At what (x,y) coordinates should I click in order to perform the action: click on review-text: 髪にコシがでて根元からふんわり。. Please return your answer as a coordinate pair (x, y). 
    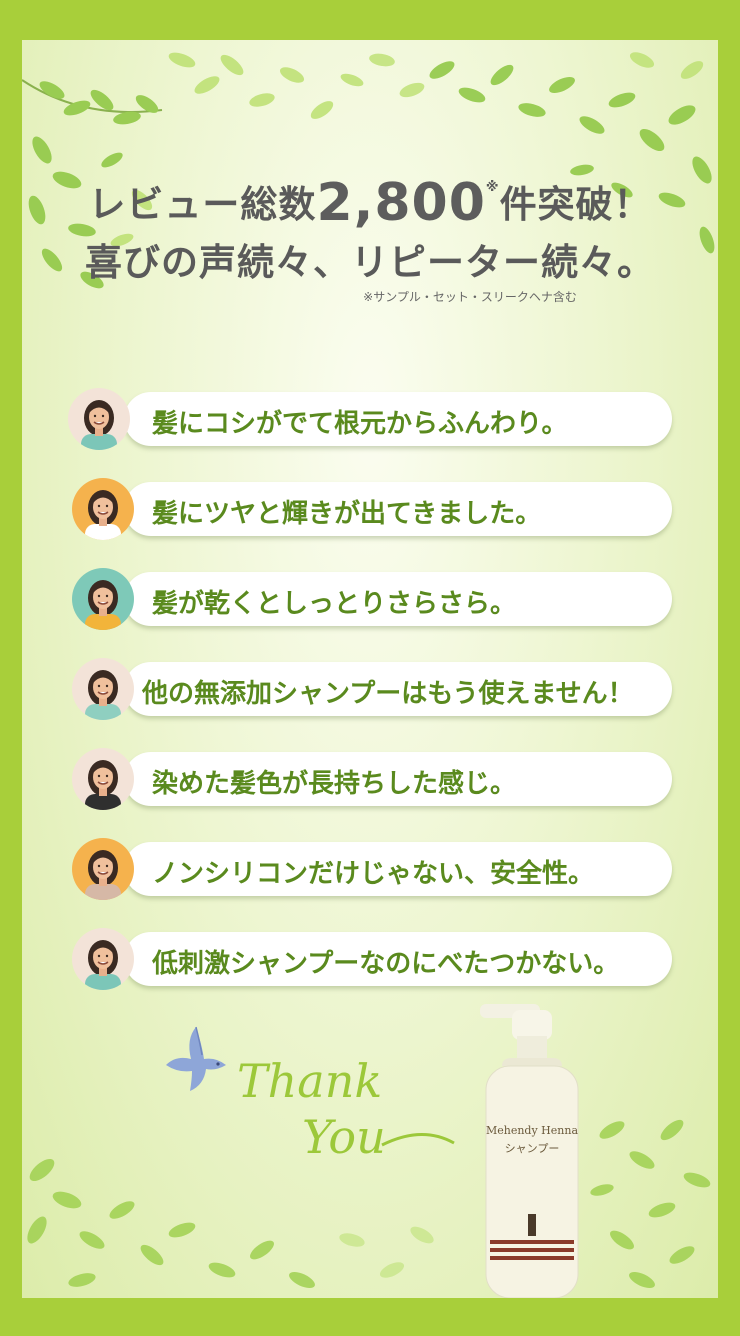
    Looking at the image, I should click on (360, 424).